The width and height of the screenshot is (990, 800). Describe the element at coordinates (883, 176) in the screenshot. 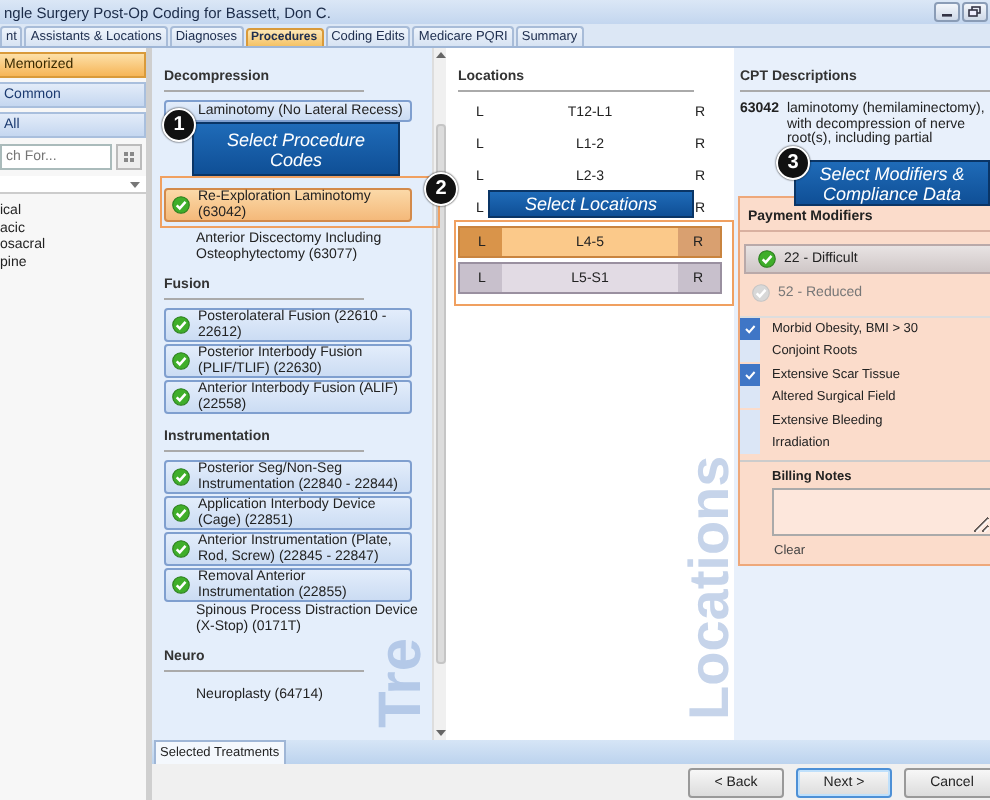

I see `step-tooltip: Select Modifiers & Compliance Data 3` at that location.